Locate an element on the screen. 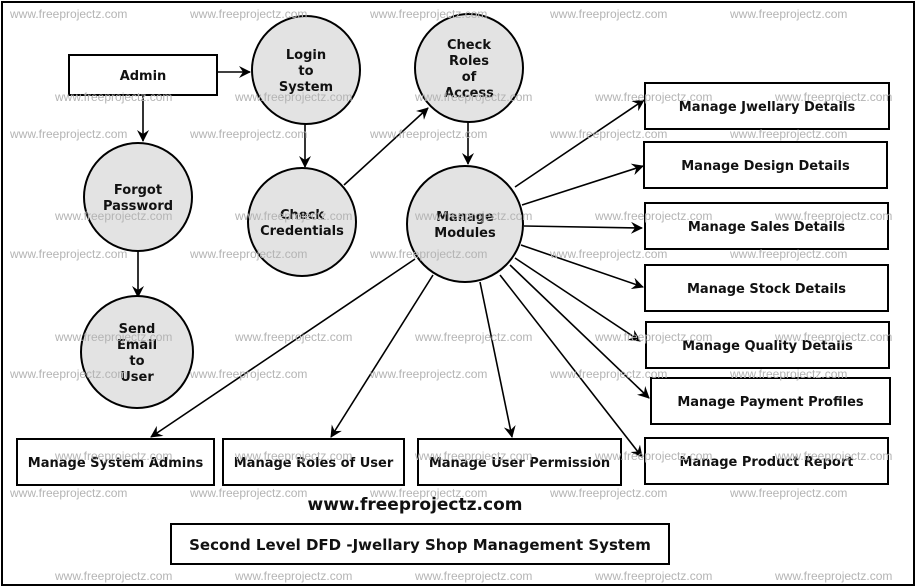 The image size is (916, 587). process-label: Modules is located at coordinates (465, 233).